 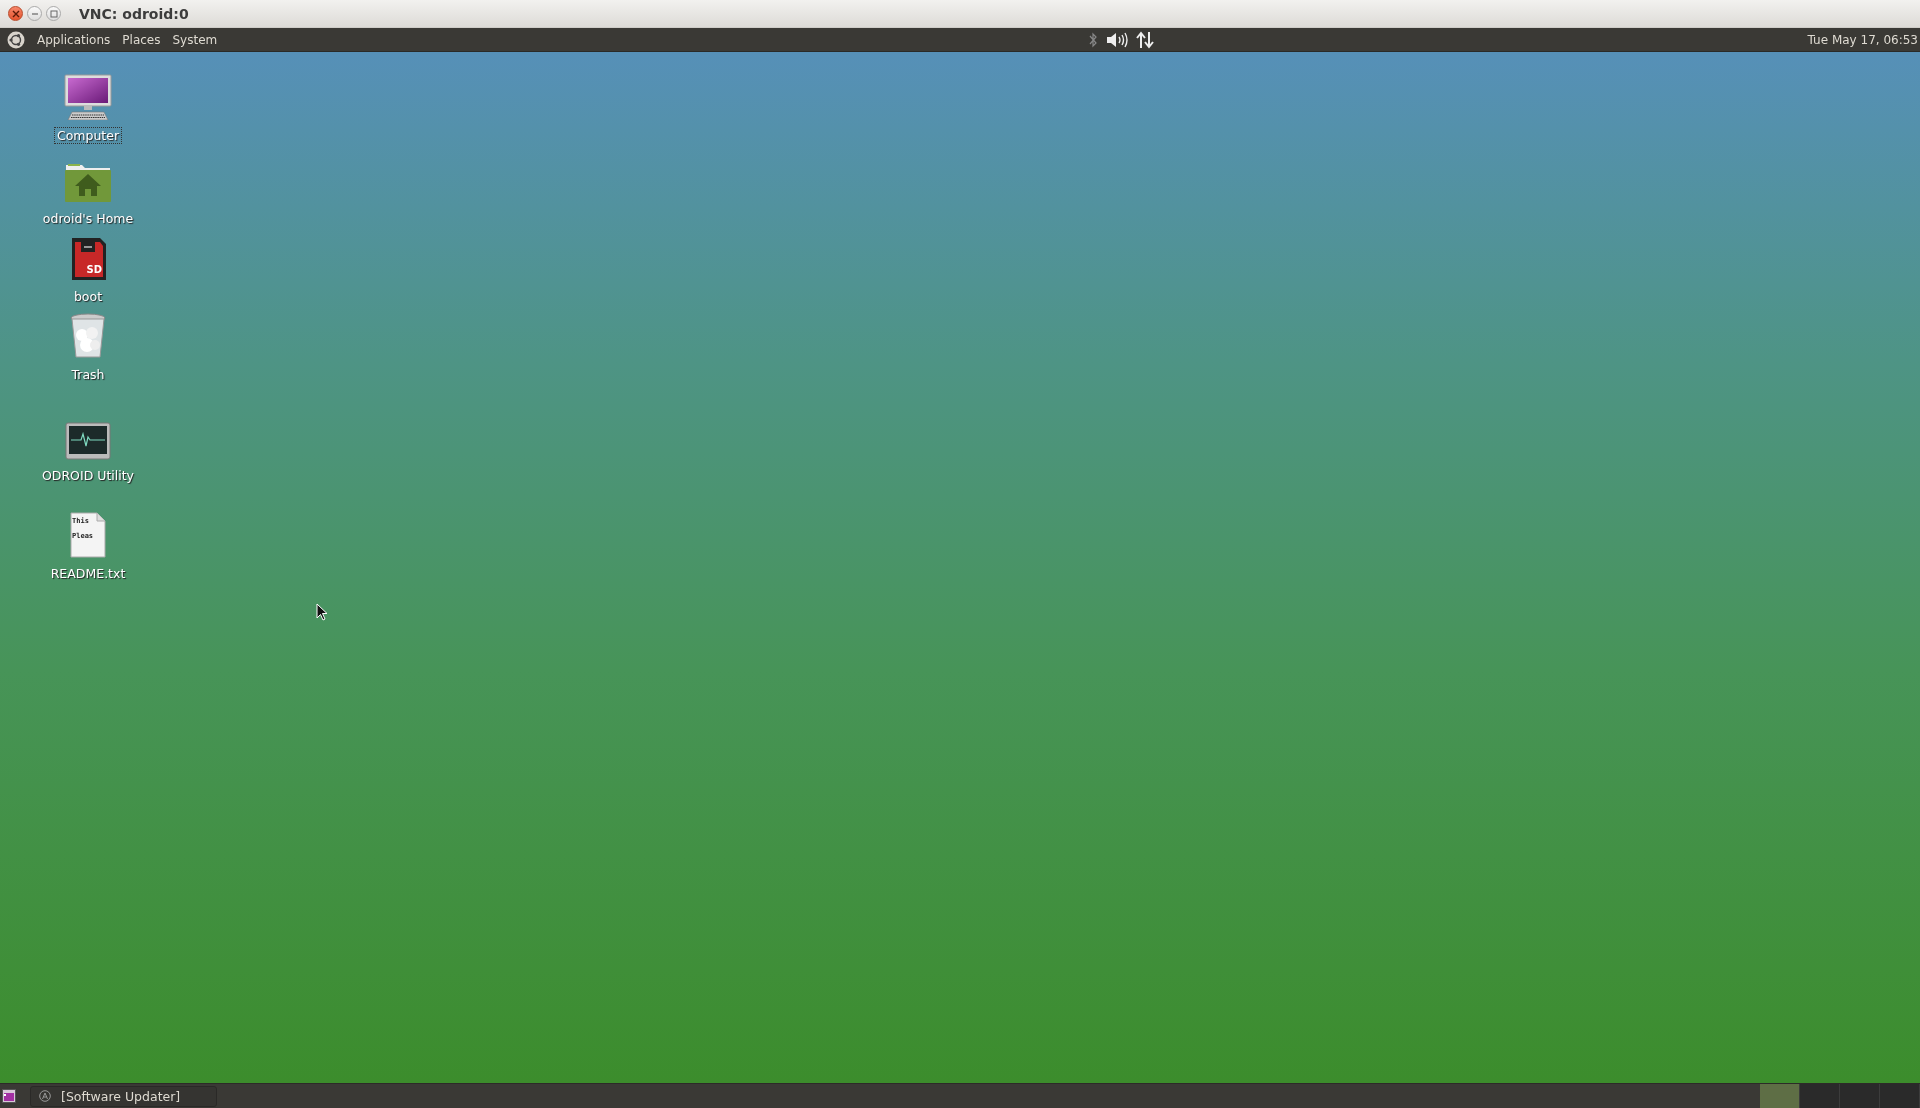 What do you see at coordinates (74, 39) in the screenshot?
I see `menu-item: Applications` at bounding box center [74, 39].